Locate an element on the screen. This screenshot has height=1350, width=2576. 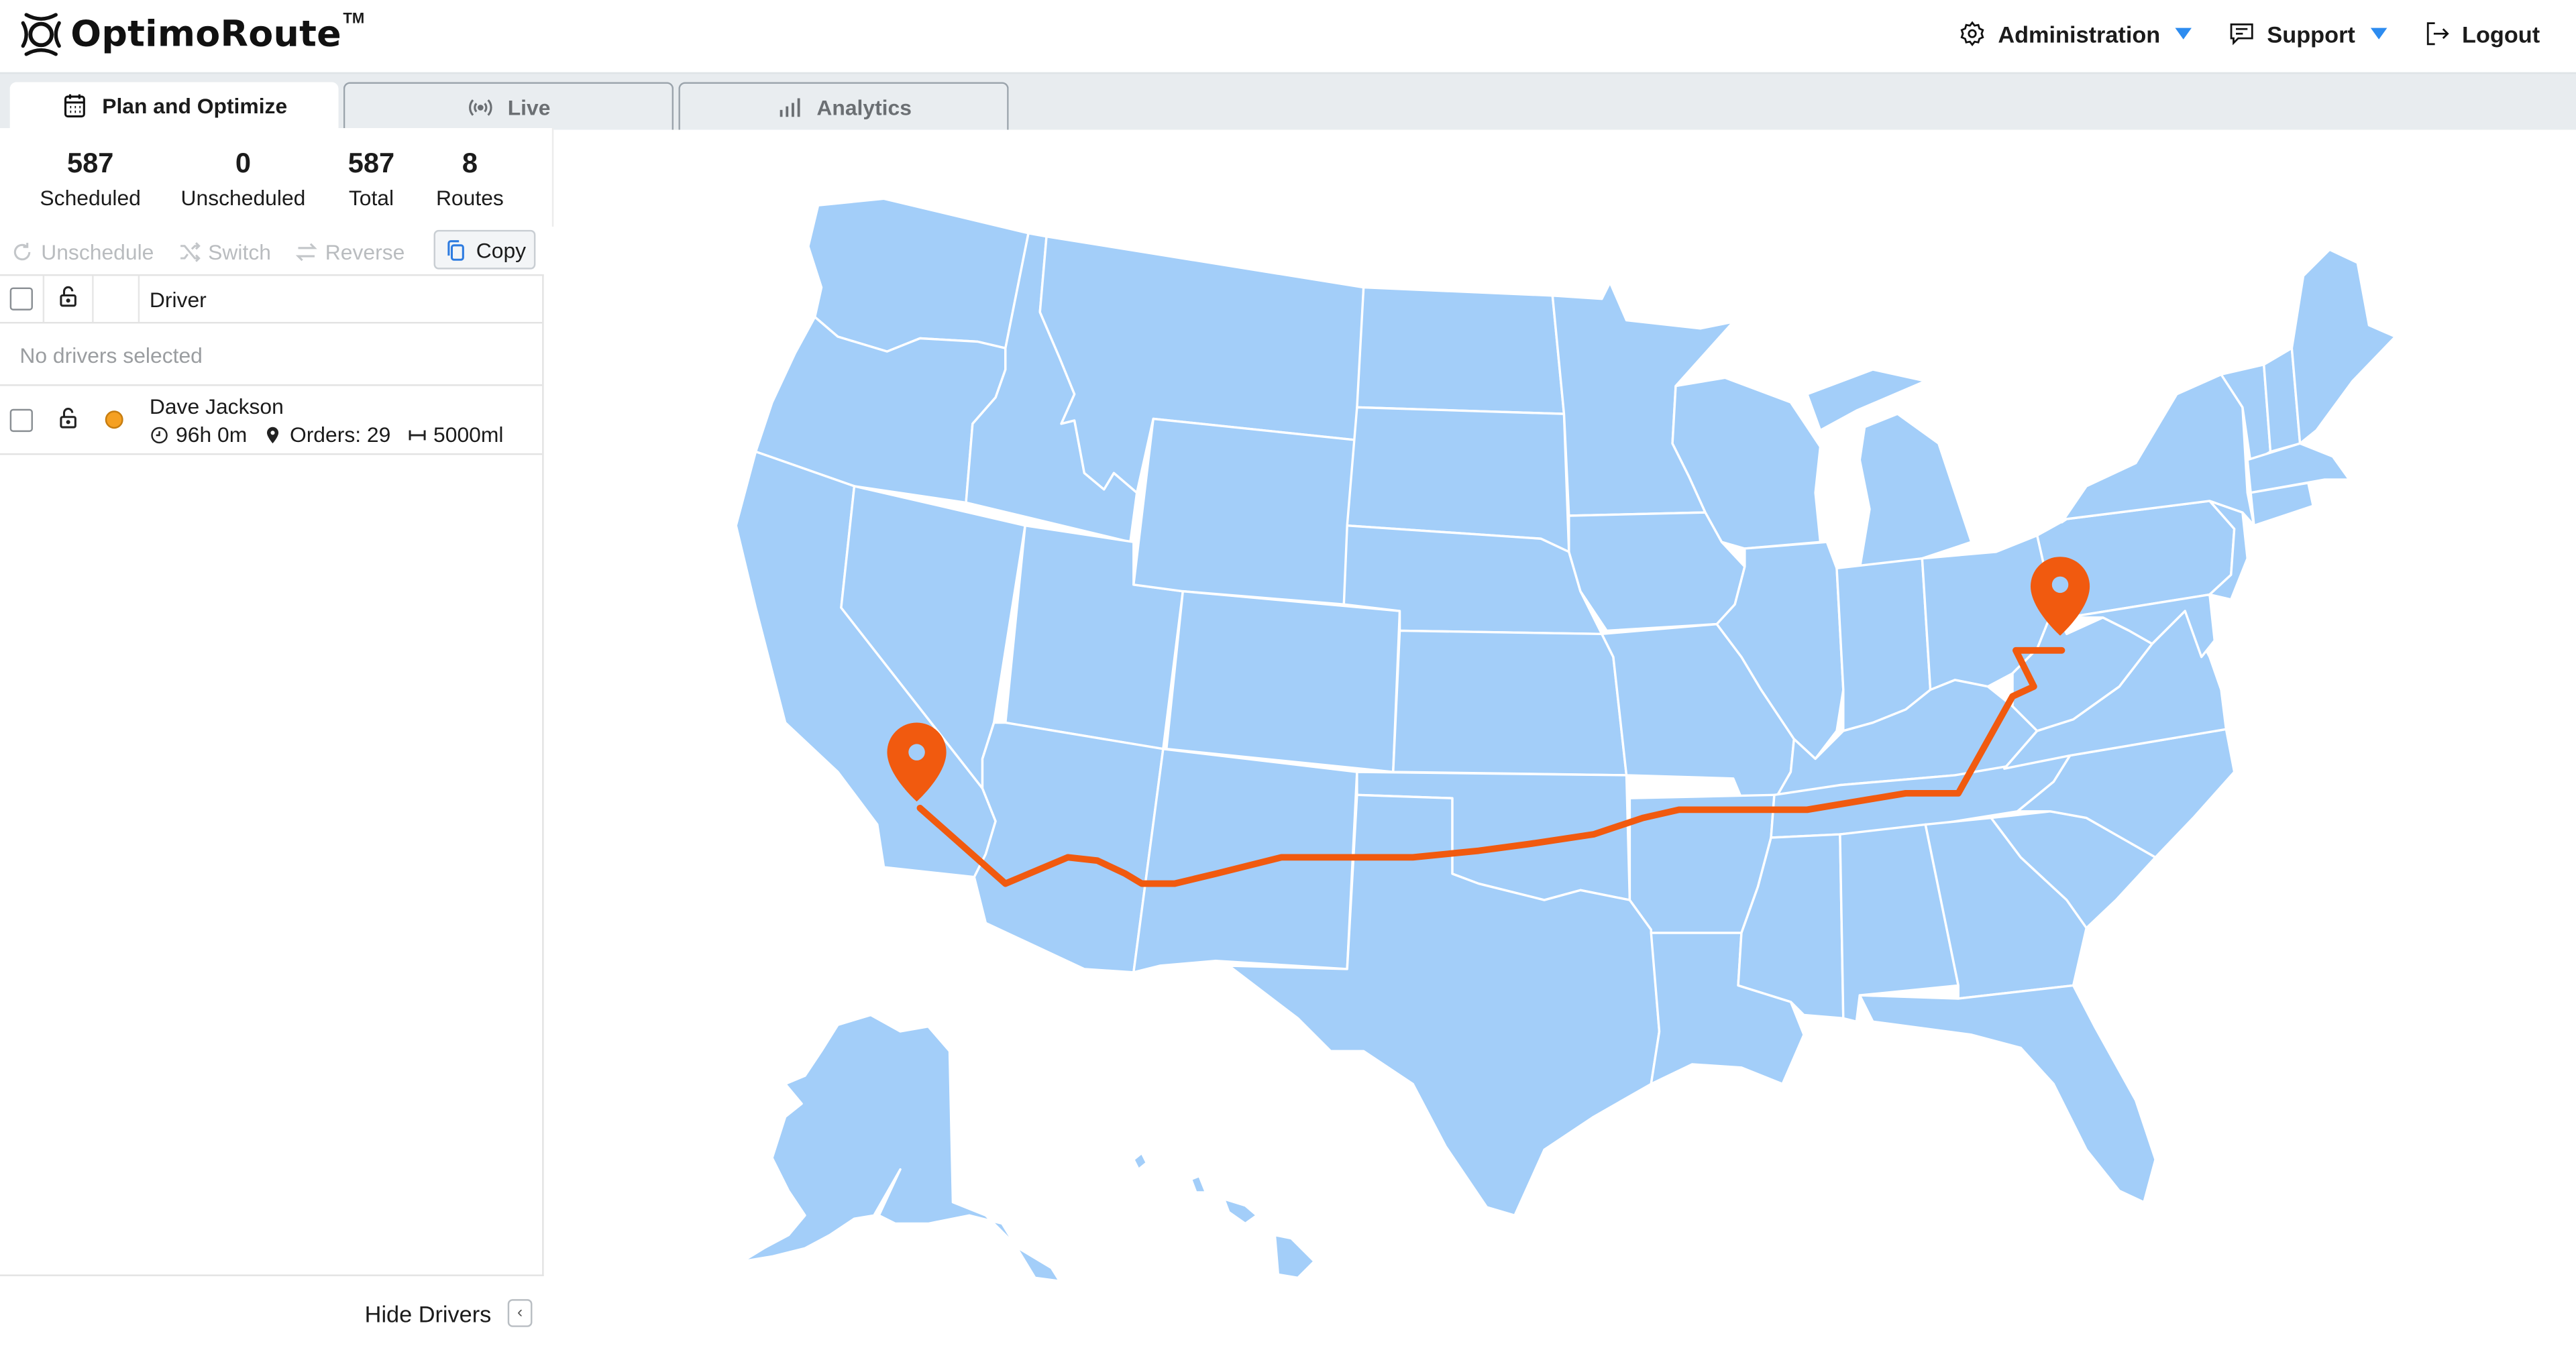
state-arizona is located at coordinates (1069, 847).